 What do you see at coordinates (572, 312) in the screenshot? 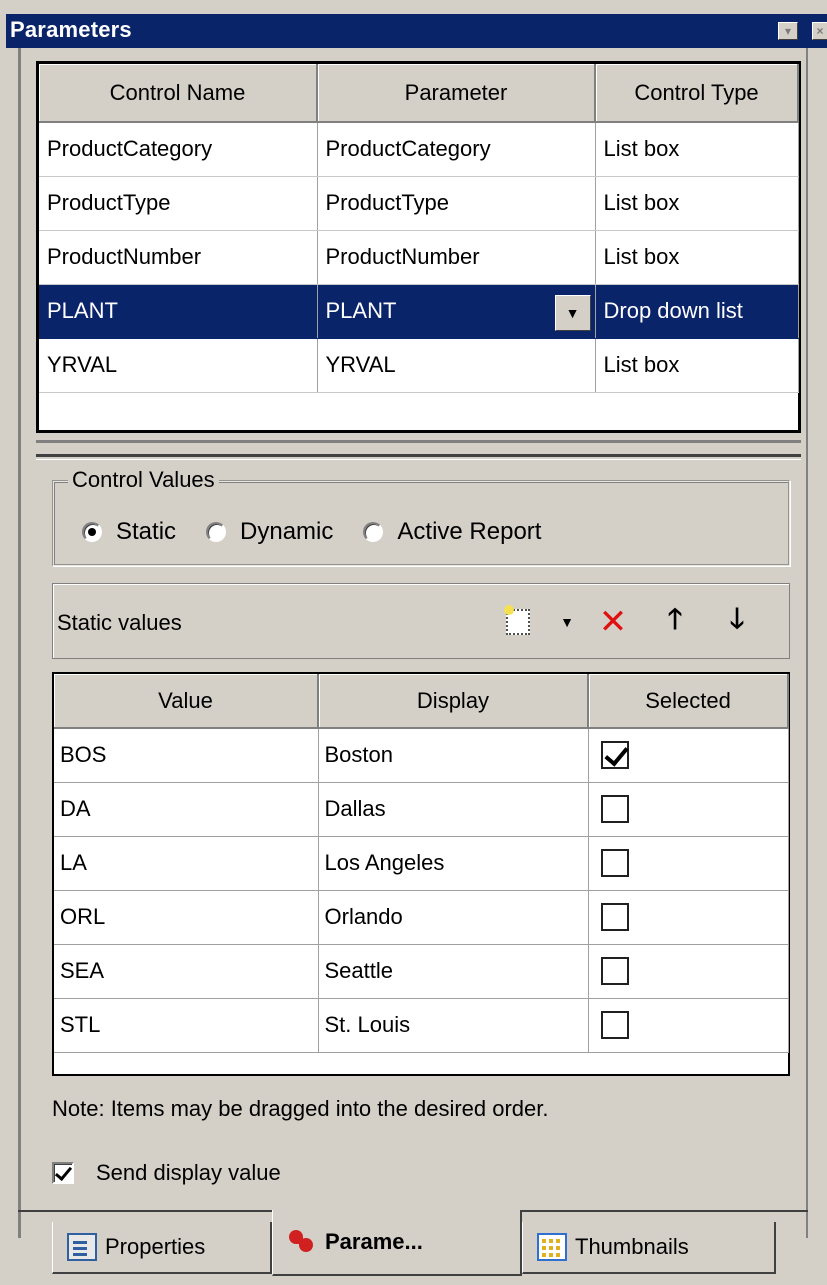
I see `parameter-dropdown-button: ▼` at bounding box center [572, 312].